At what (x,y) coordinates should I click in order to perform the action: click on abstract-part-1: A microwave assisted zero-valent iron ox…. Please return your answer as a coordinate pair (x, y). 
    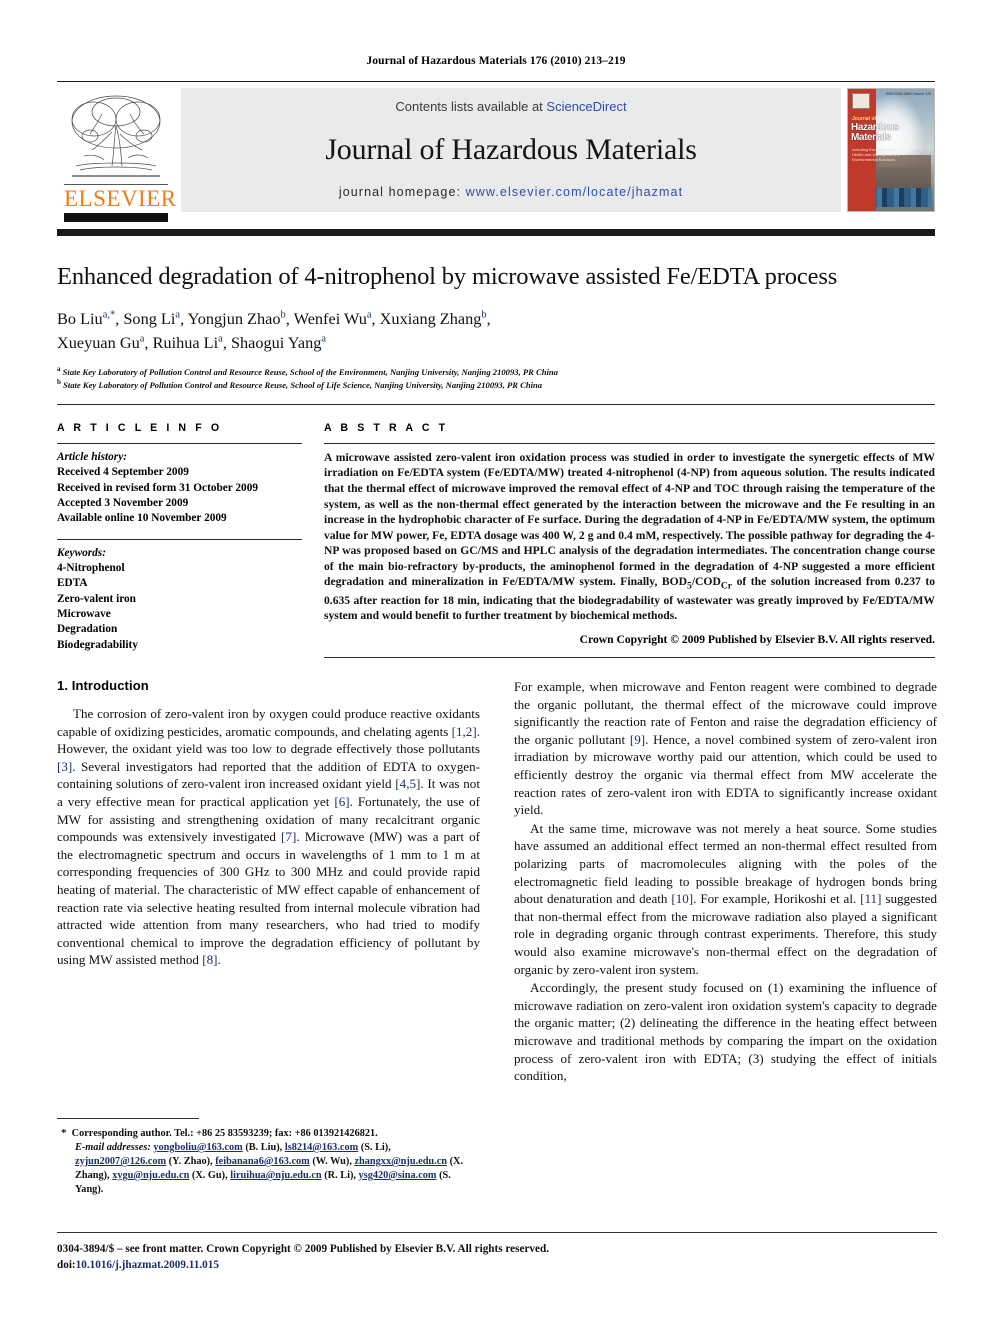
    Looking at the image, I should click on (629, 519).